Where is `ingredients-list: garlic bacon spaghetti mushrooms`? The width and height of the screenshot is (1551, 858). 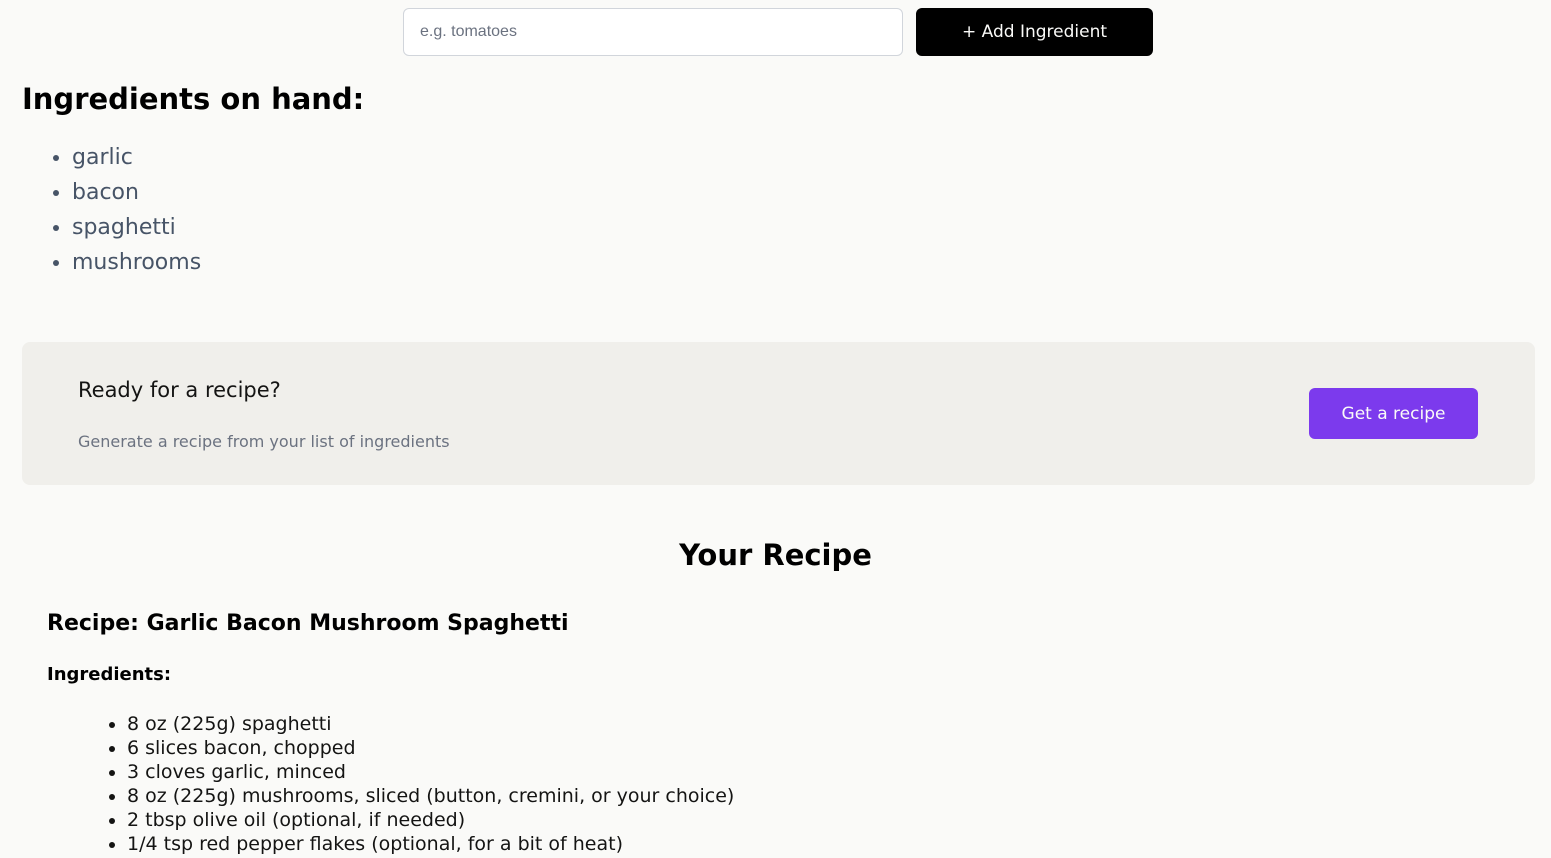 ingredients-list: garlic bacon spaghetti mushrooms is located at coordinates (193, 210).